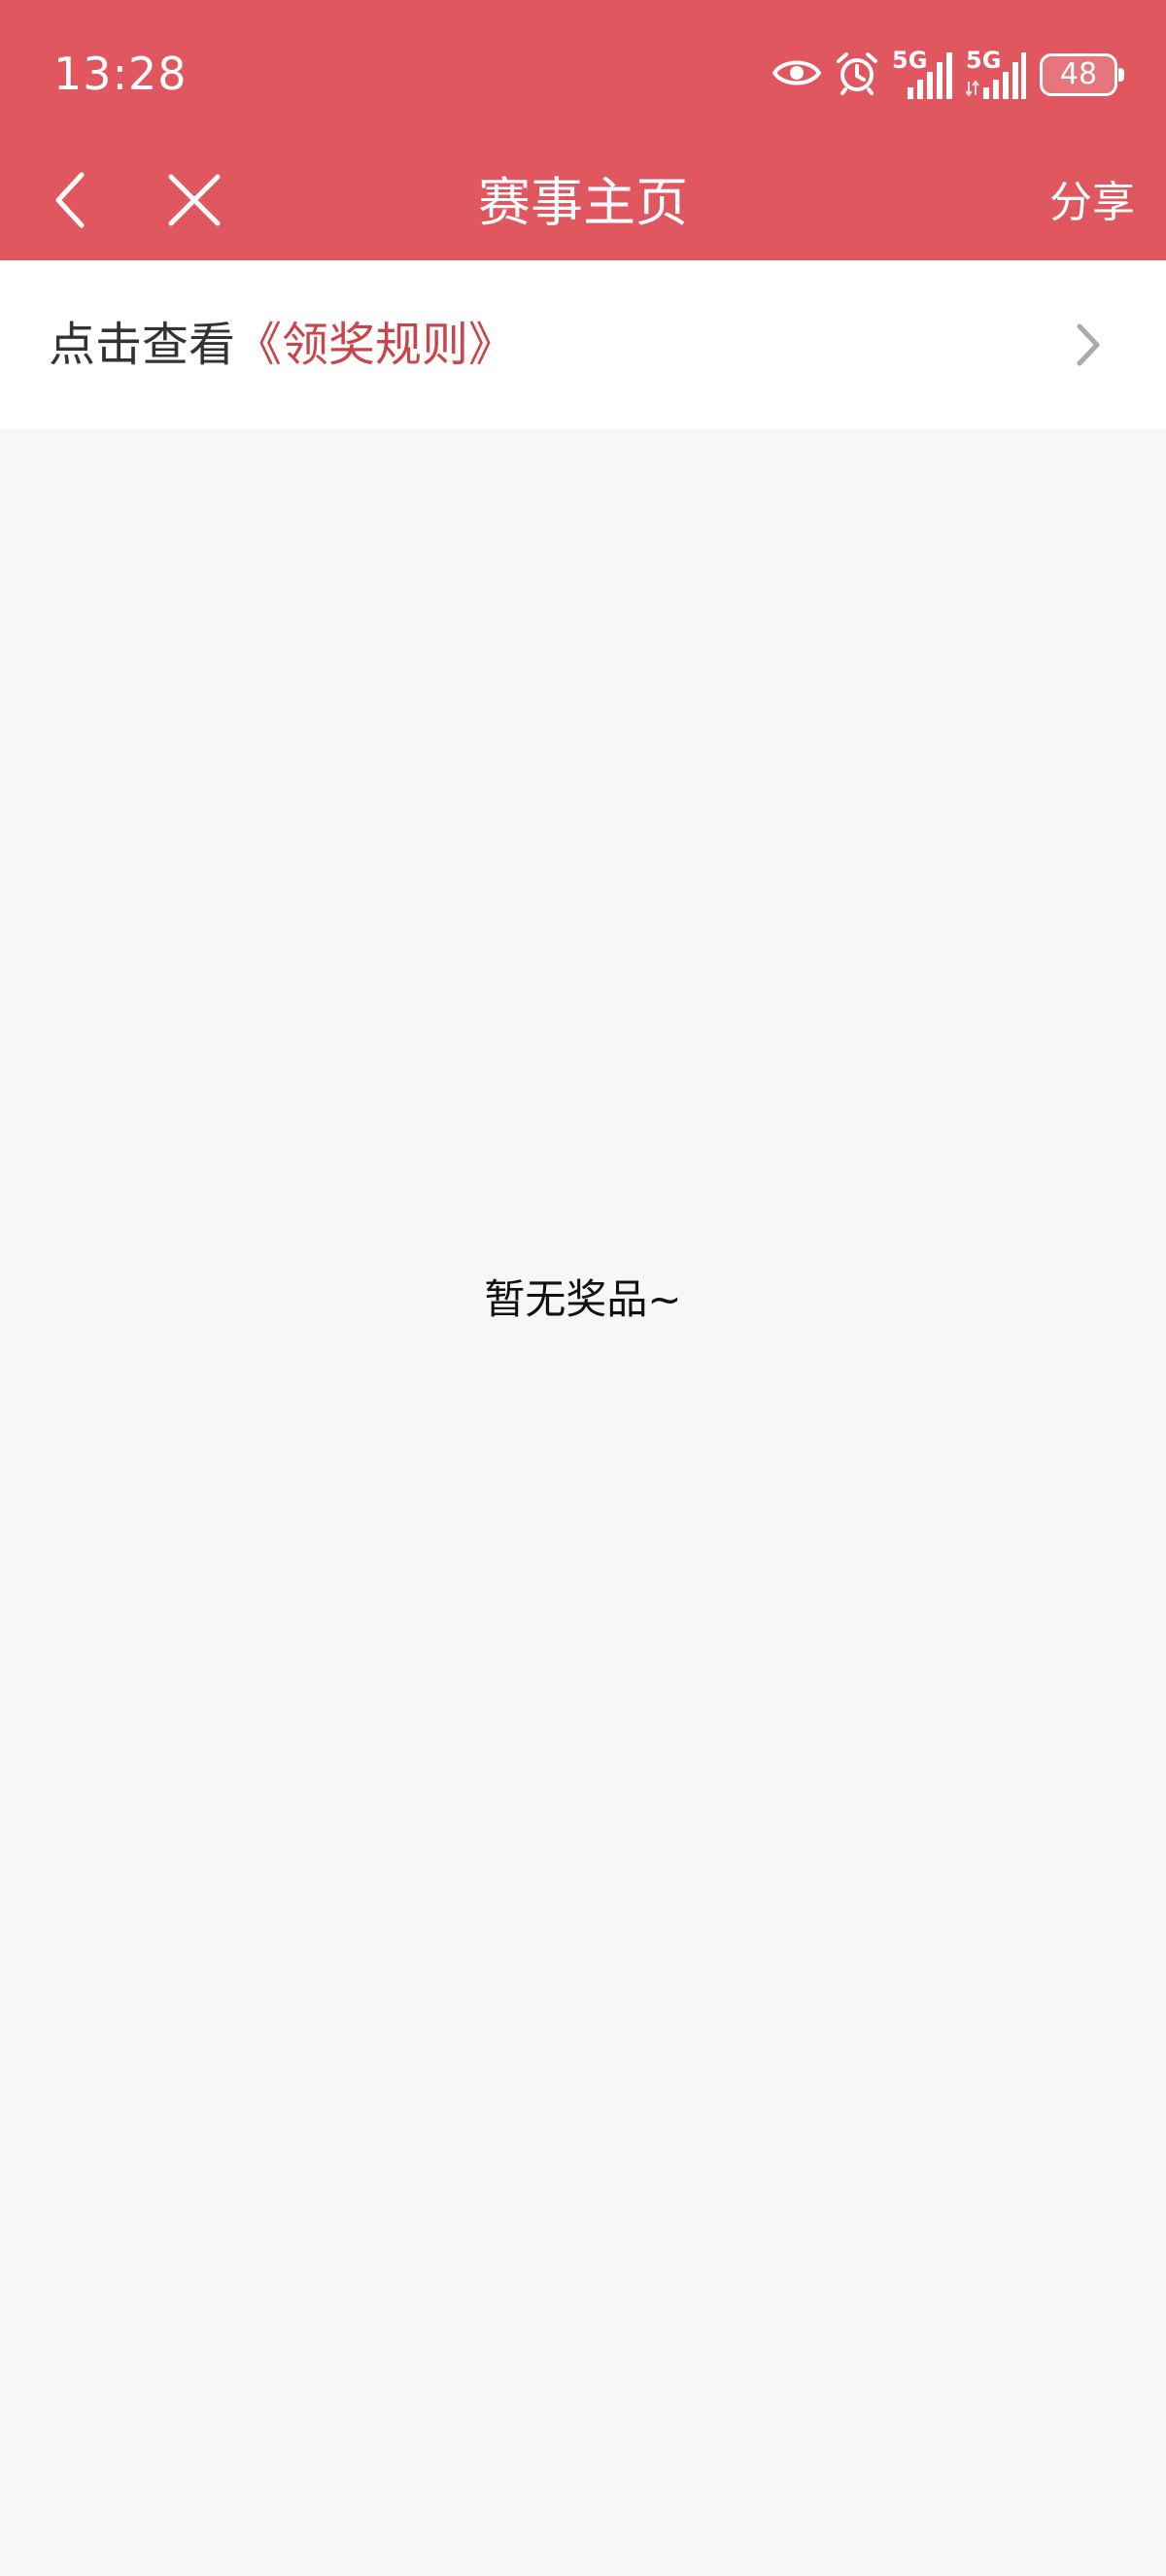 The width and height of the screenshot is (1166, 2576). I want to click on chevron-left-icon, so click(70, 202).